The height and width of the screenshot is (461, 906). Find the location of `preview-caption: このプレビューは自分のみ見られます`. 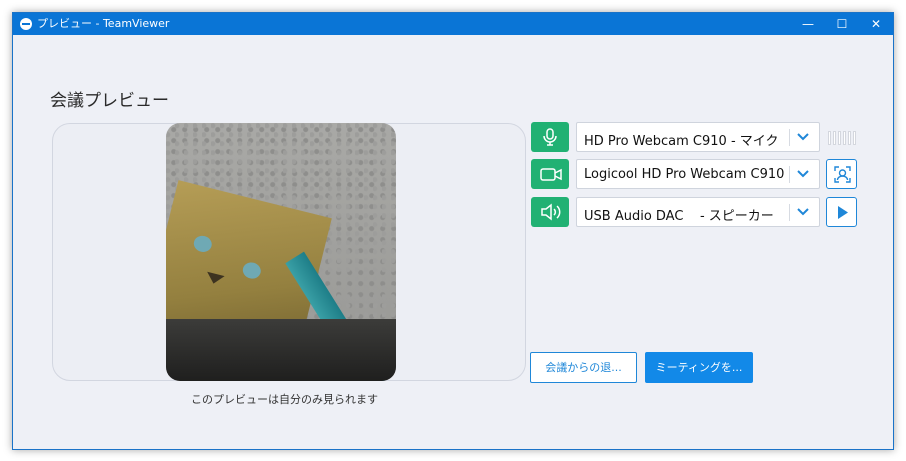

preview-caption: このプレビューは自分のみ見られます is located at coordinates (284, 399).